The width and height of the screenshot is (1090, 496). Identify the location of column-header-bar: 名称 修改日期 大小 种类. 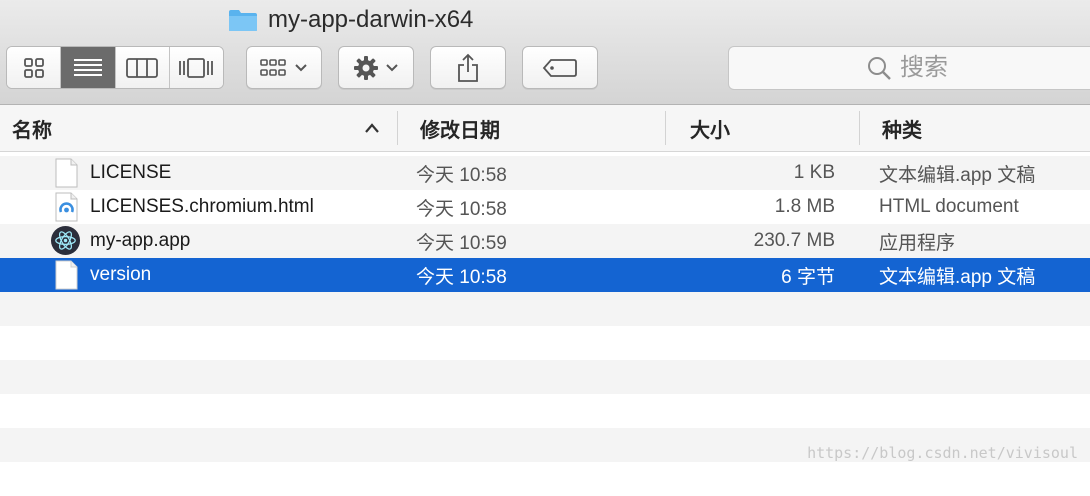
(545, 128).